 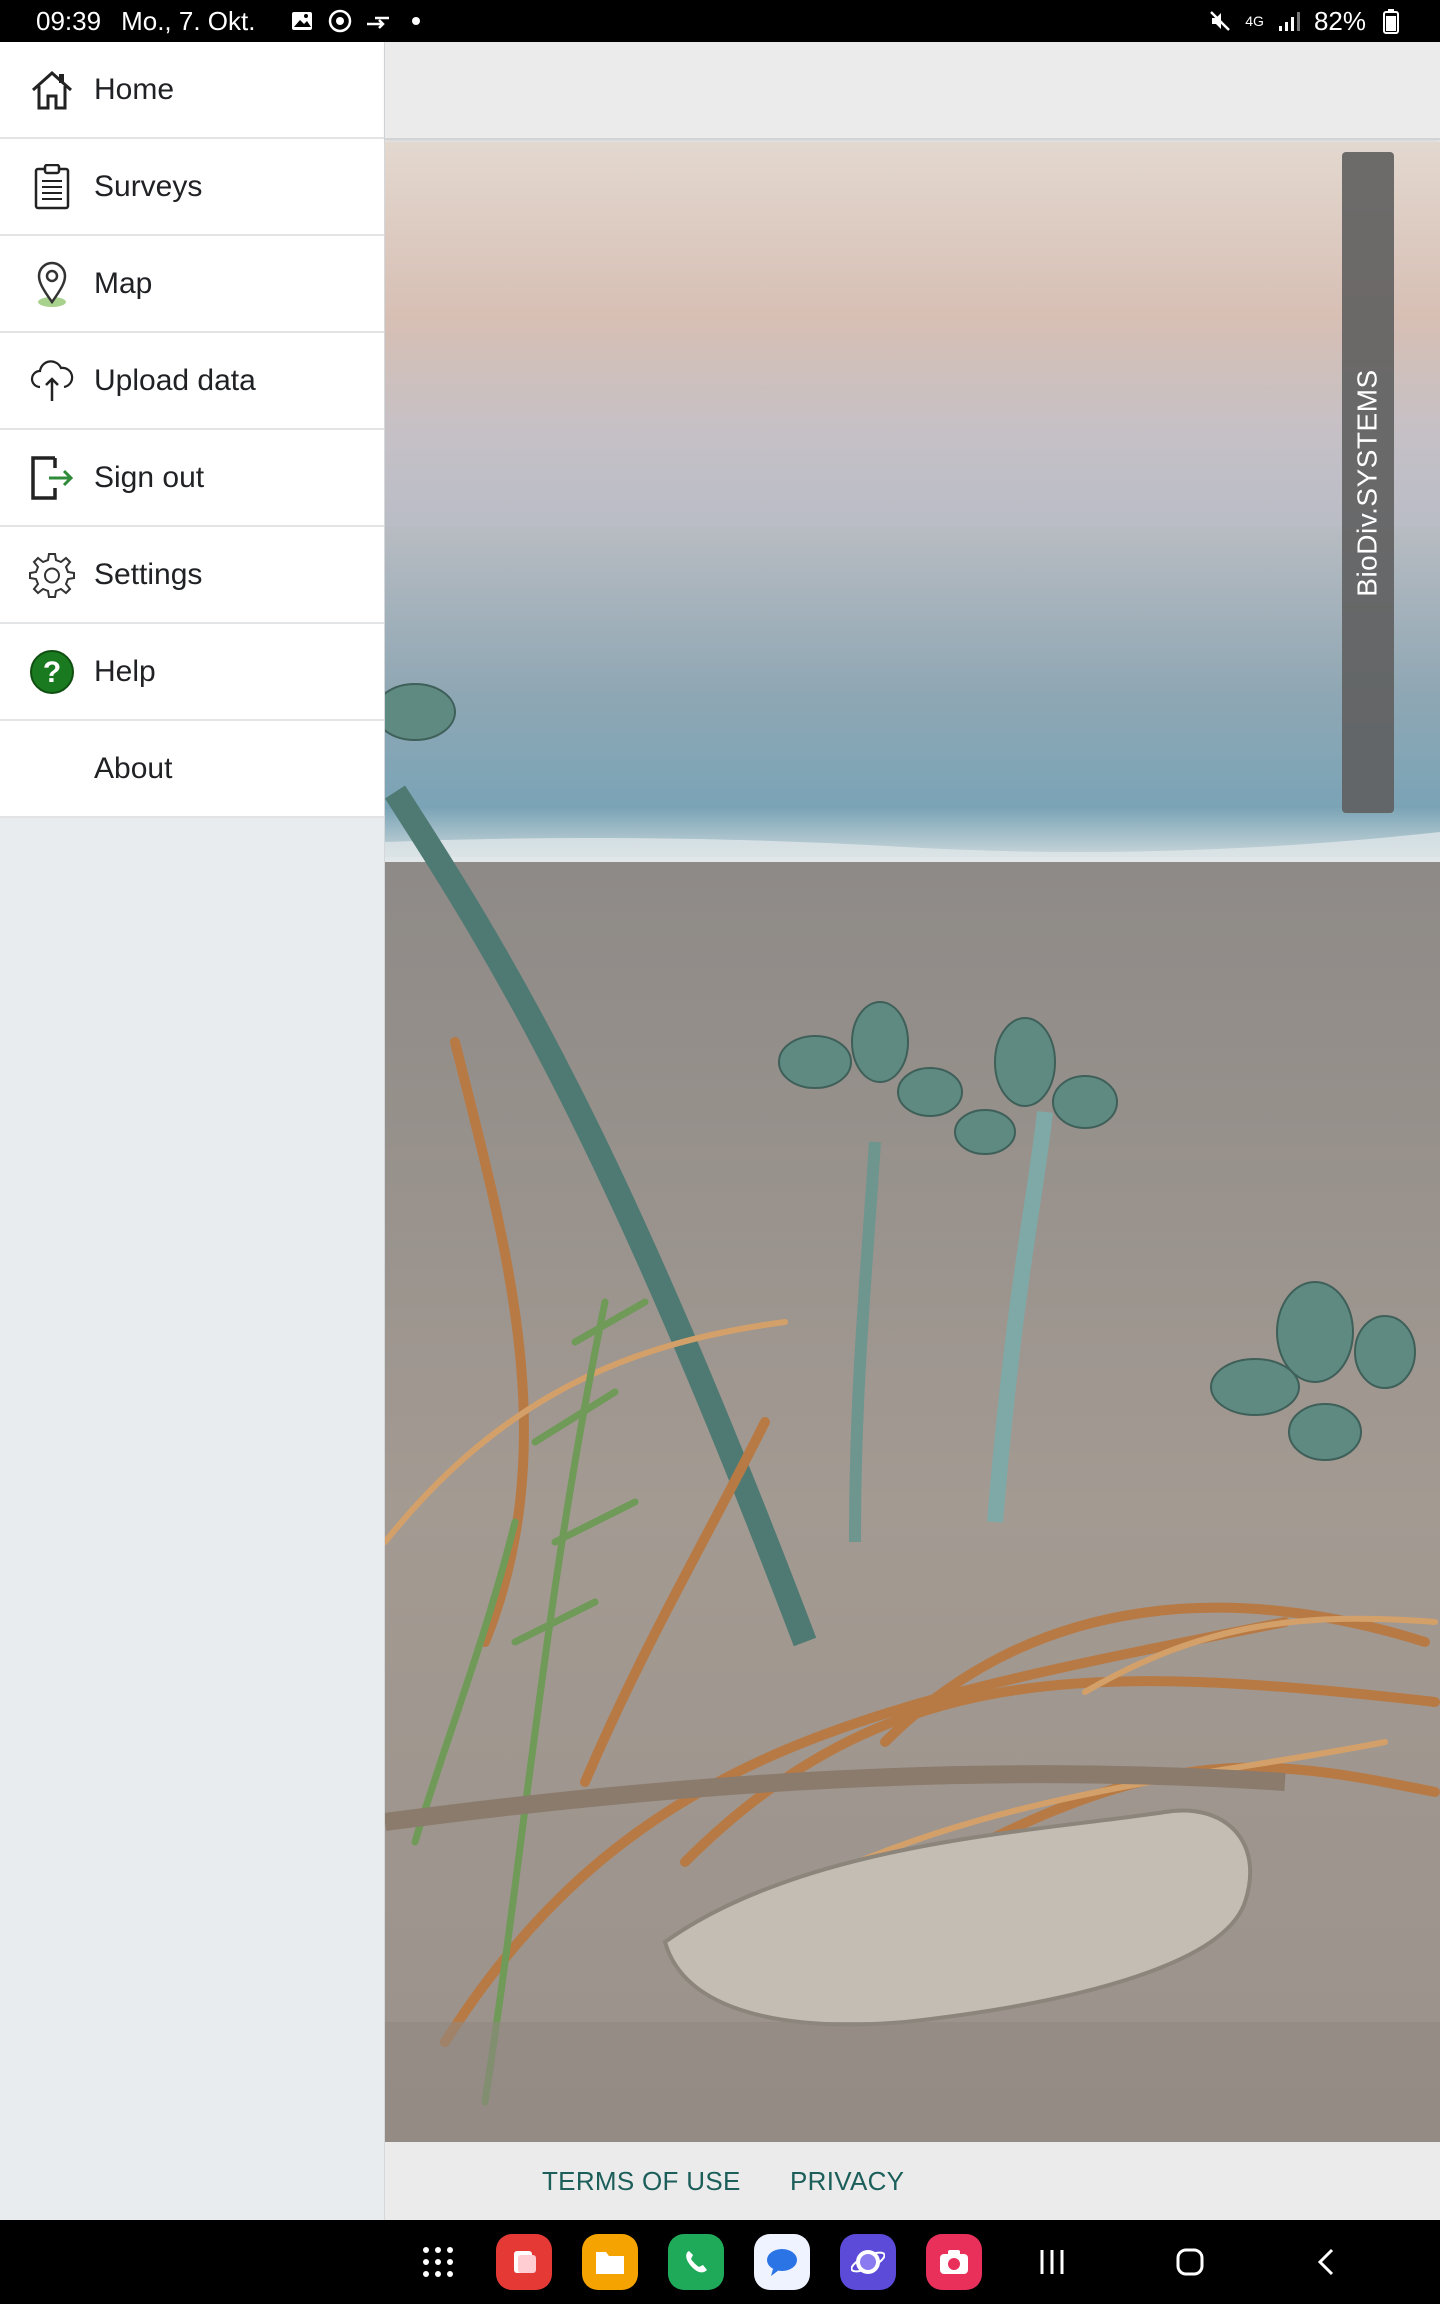 What do you see at coordinates (188, 20) in the screenshot?
I see `status-date: Mo., 7. Okt.` at bounding box center [188, 20].